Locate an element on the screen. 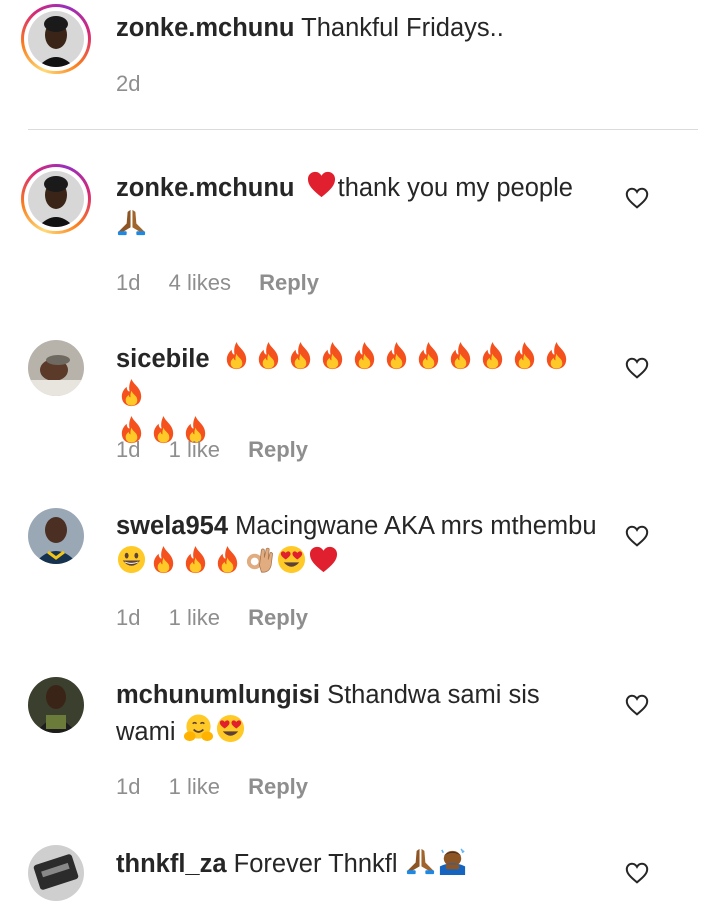  comment-body: Macingwane AKA mrs mthembu is located at coordinates (416, 526).